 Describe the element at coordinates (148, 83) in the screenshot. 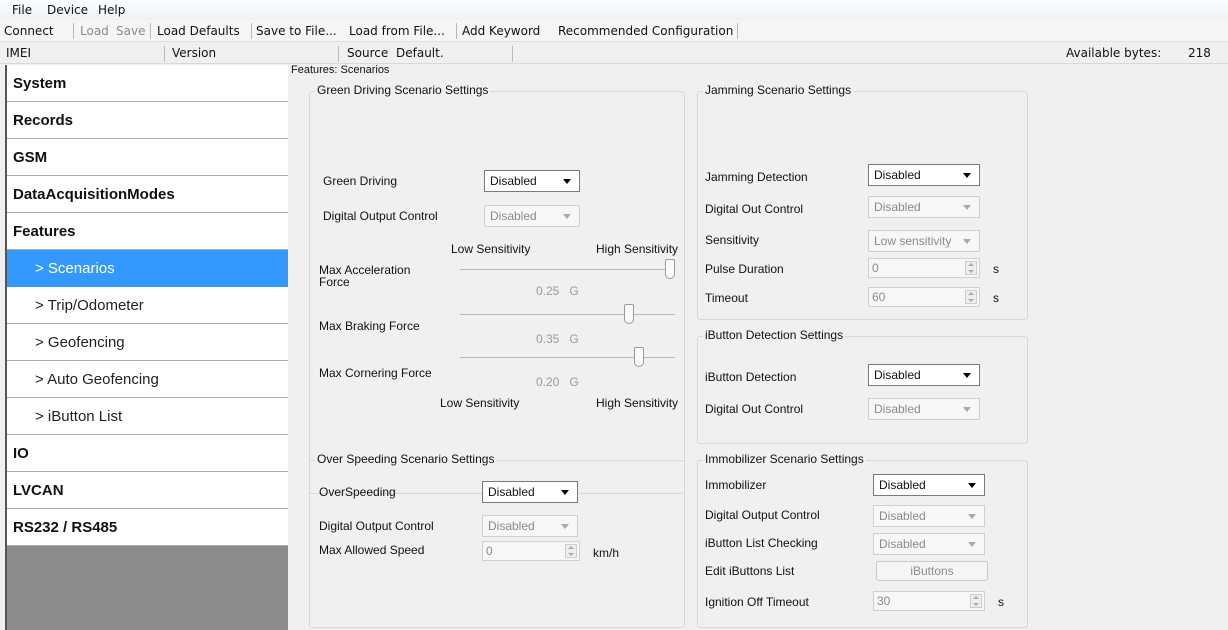

I see `sidebar-item-system: System` at that location.